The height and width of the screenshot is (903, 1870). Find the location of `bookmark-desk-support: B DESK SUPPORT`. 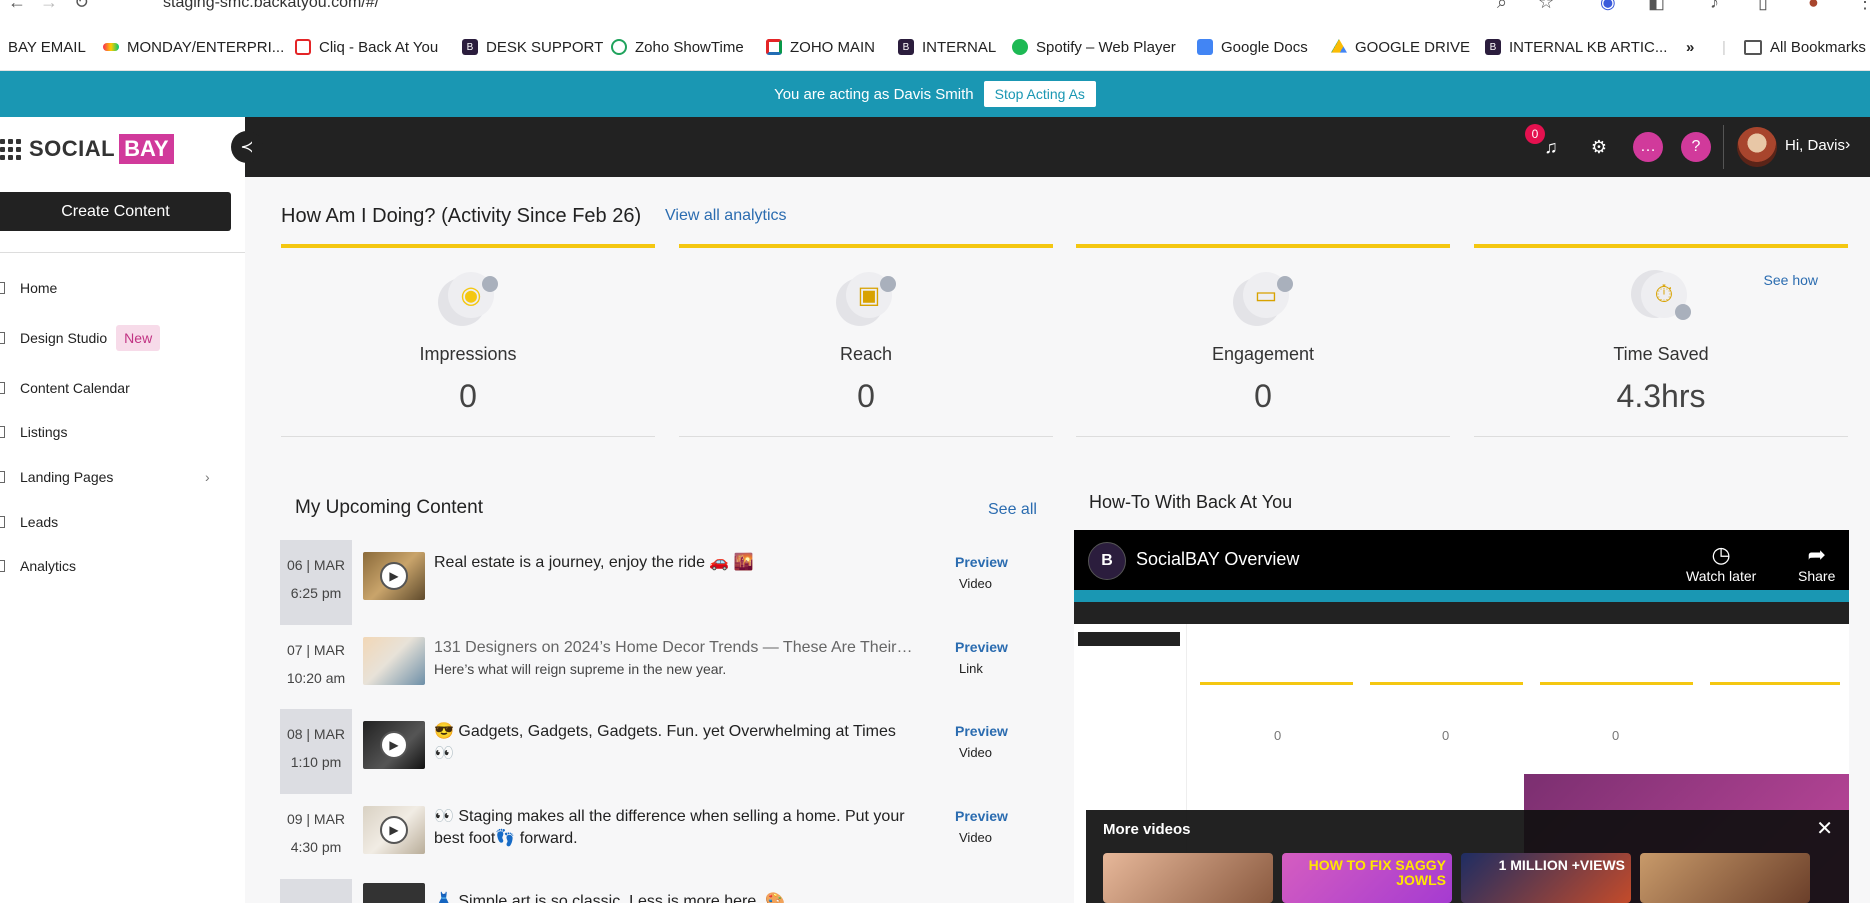

bookmark-desk-support: B DESK SUPPORT is located at coordinates (532, 47).